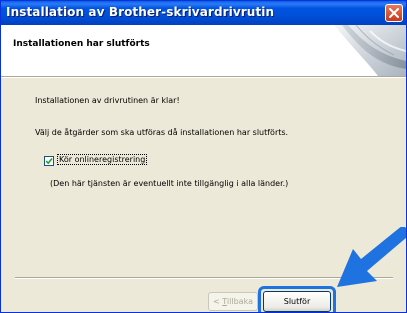 The image size is (407, 313). Describe the element at coordinates (371, 257) in the screenshot. I see `pointer-arrow-icon` at that location.